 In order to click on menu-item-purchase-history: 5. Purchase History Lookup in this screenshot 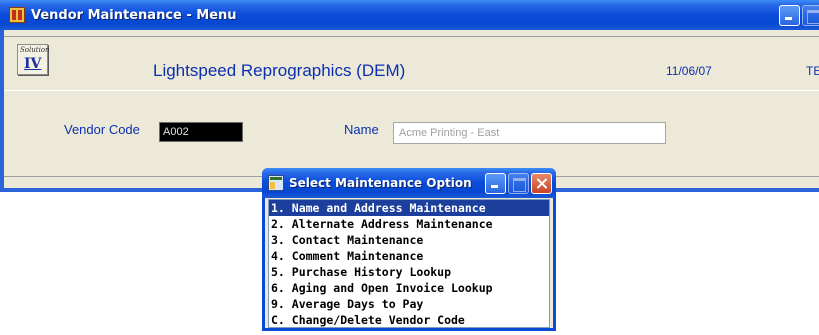, I will do `click(409, 272)`.